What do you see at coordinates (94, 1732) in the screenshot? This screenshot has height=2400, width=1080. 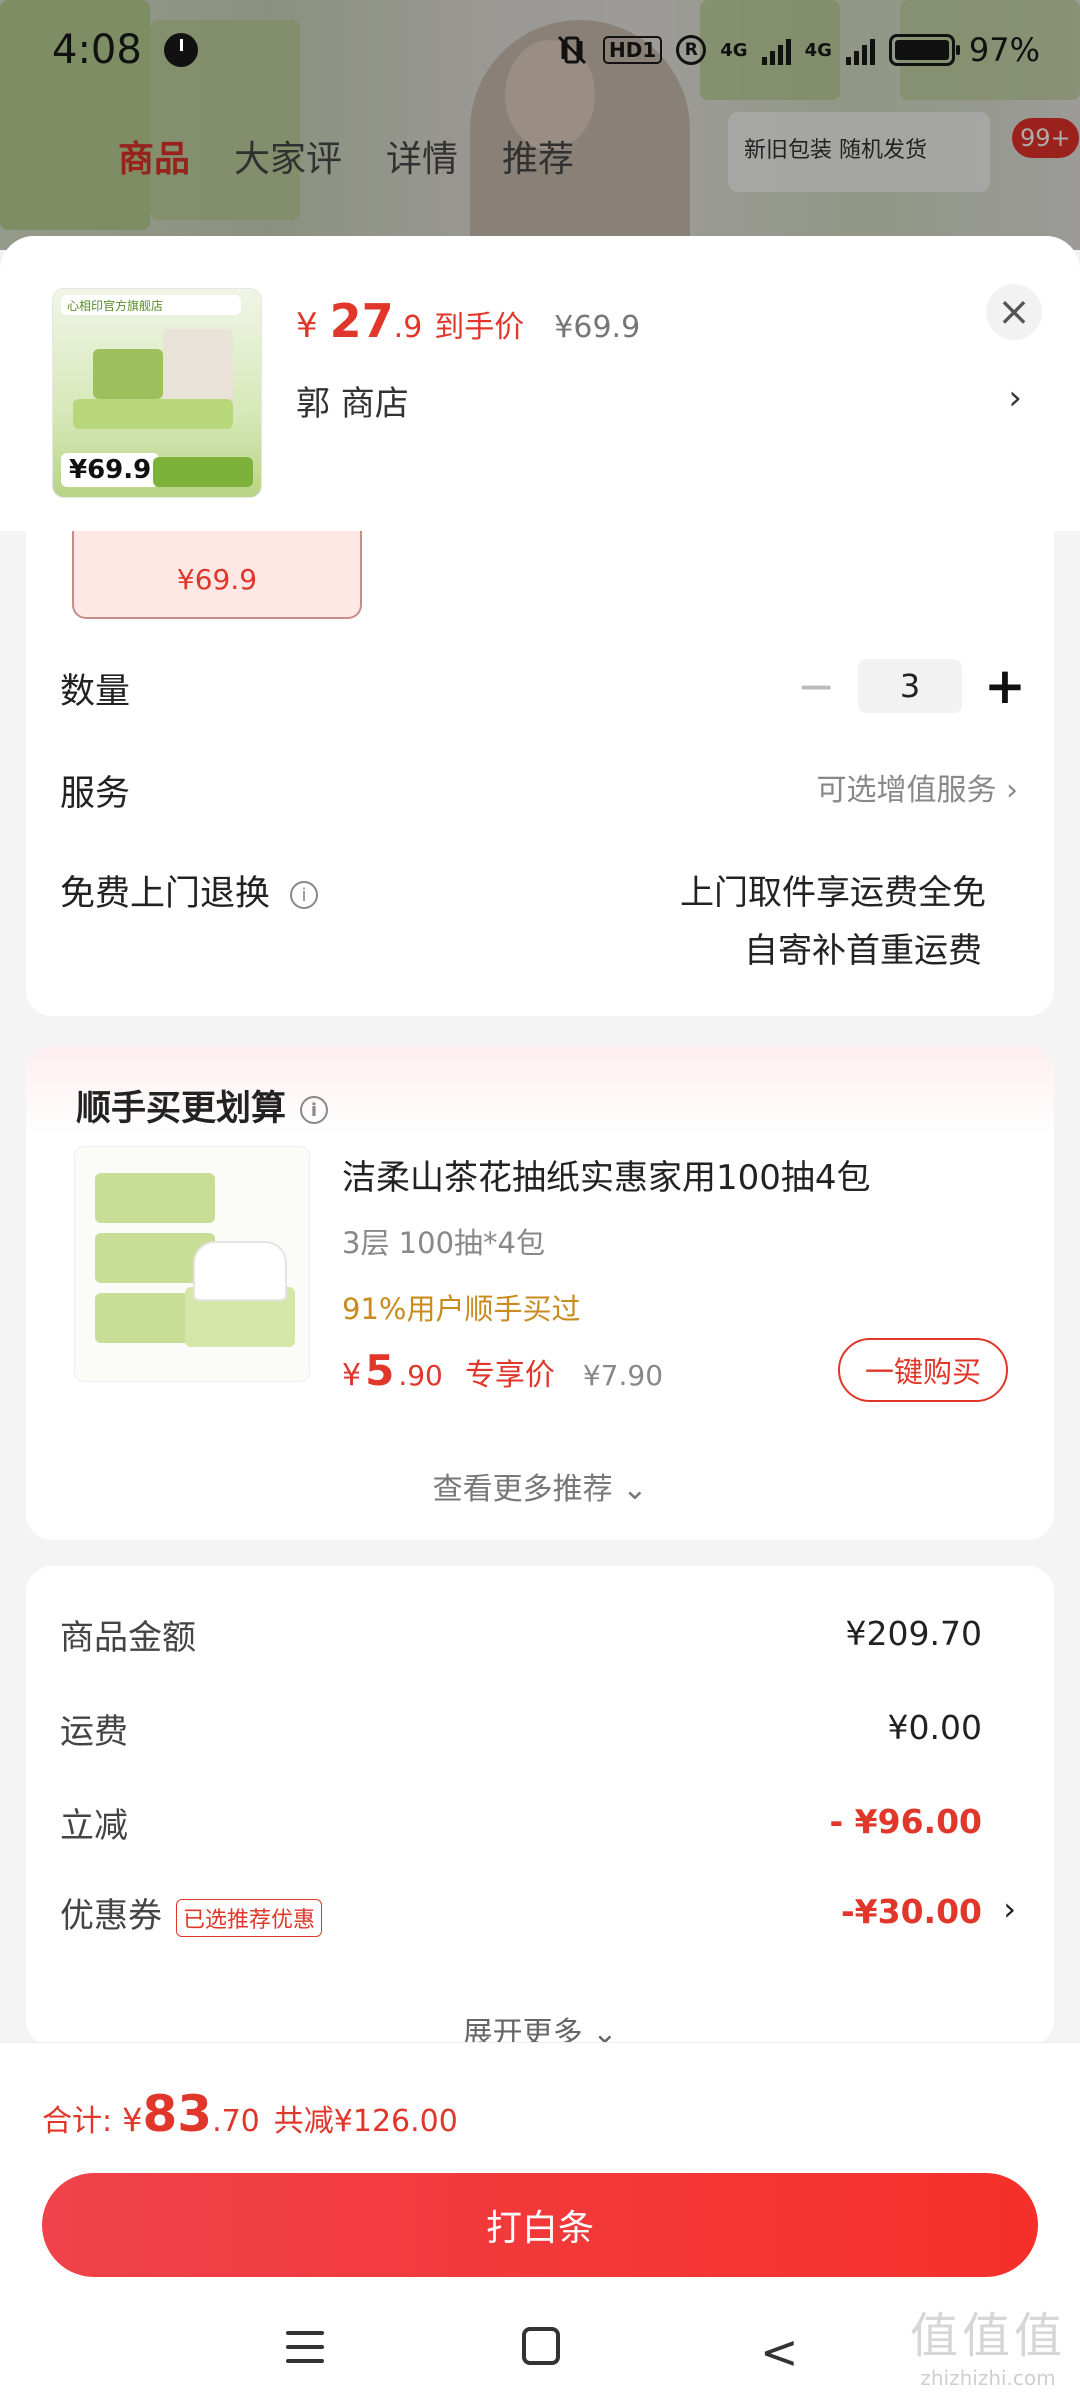 I see `shipping-label: 运费` at bounding box center [94, 1732].